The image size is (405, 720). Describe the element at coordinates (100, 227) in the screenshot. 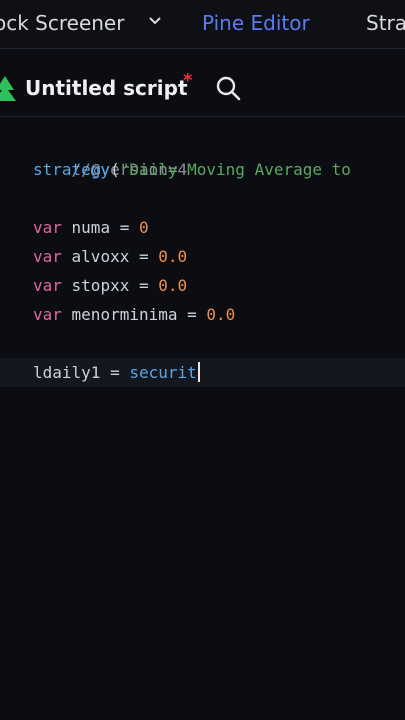

I see `code-identifier: numa =` at that location.